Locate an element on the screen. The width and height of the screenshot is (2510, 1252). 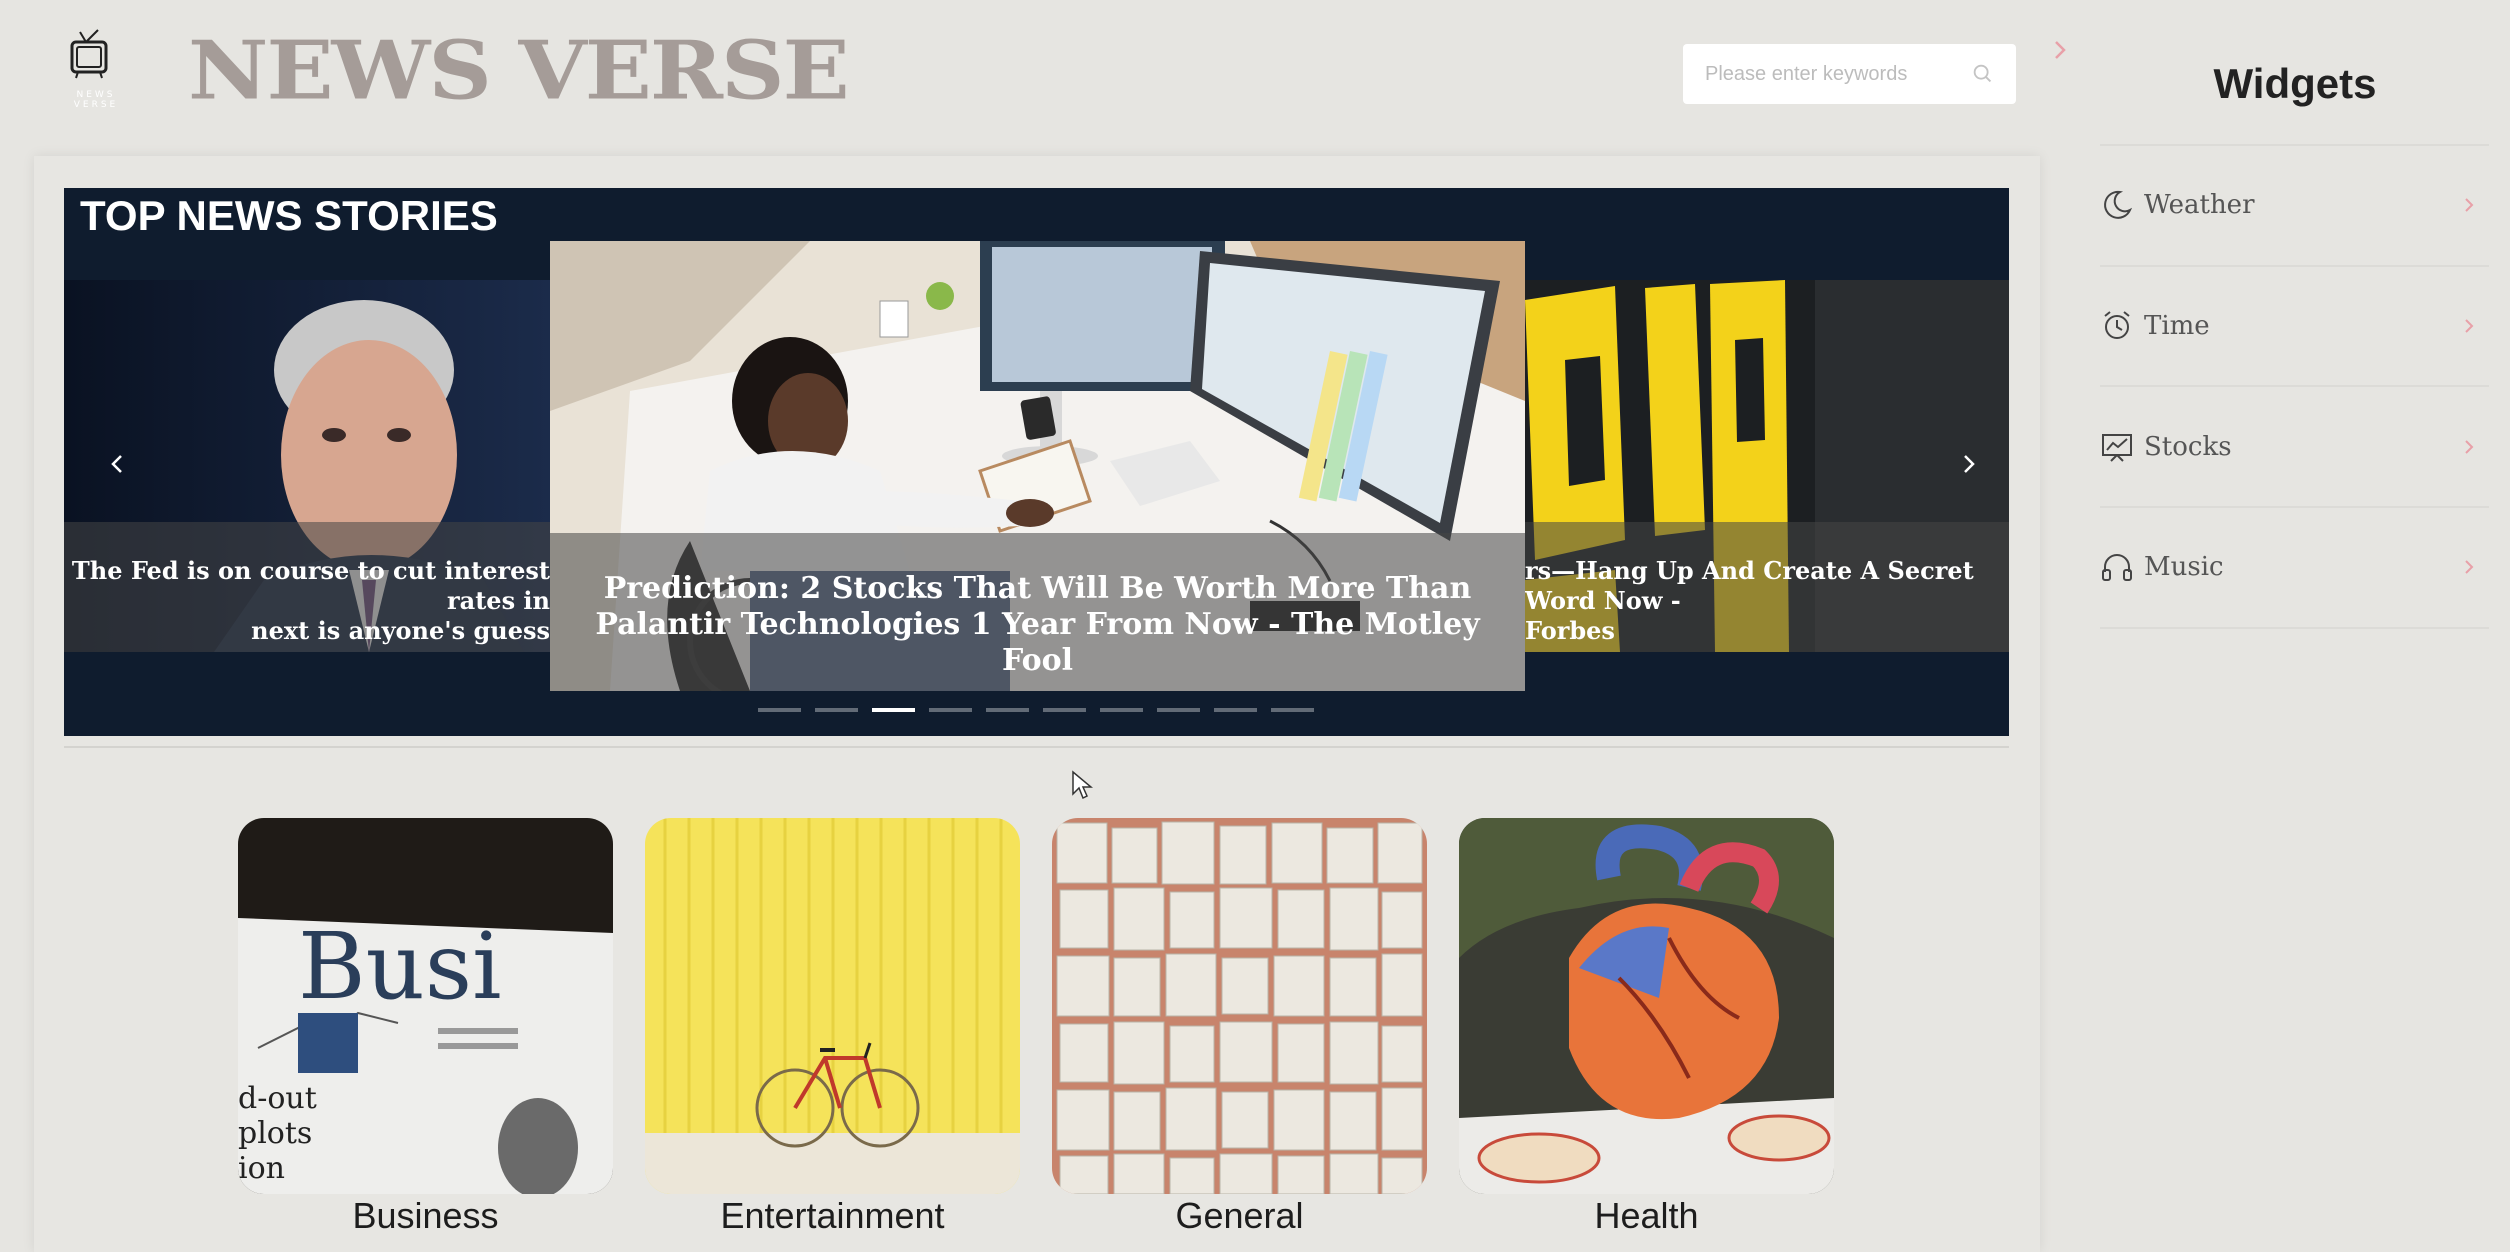
carousel-indicator-active is located at coordinates (893, 710).